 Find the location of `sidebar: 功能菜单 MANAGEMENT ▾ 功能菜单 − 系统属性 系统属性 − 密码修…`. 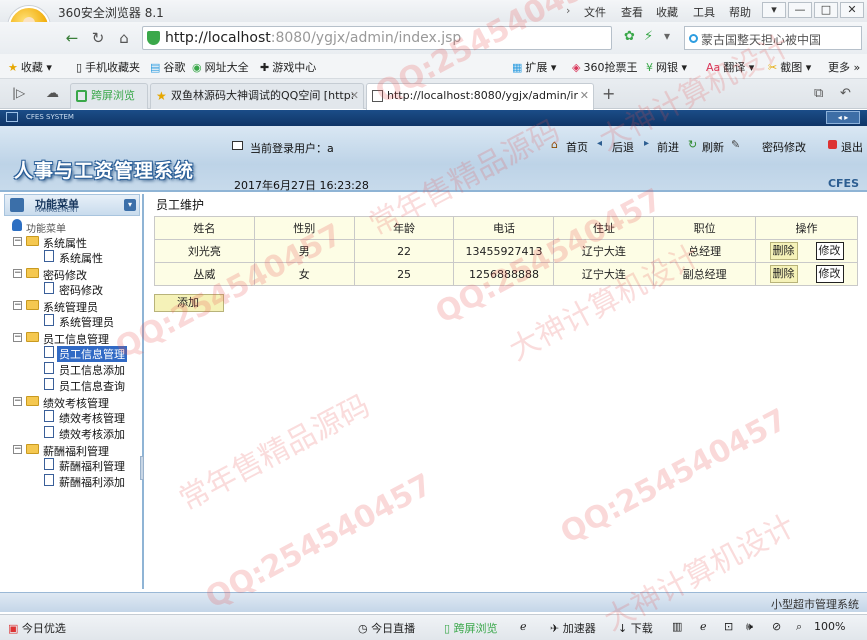

sidebar: 功能菜单 MANAGEMENT ▾ 功能菜单 − 系统属性 系统属性 − 密码修… is located at coordinates (74, 391).